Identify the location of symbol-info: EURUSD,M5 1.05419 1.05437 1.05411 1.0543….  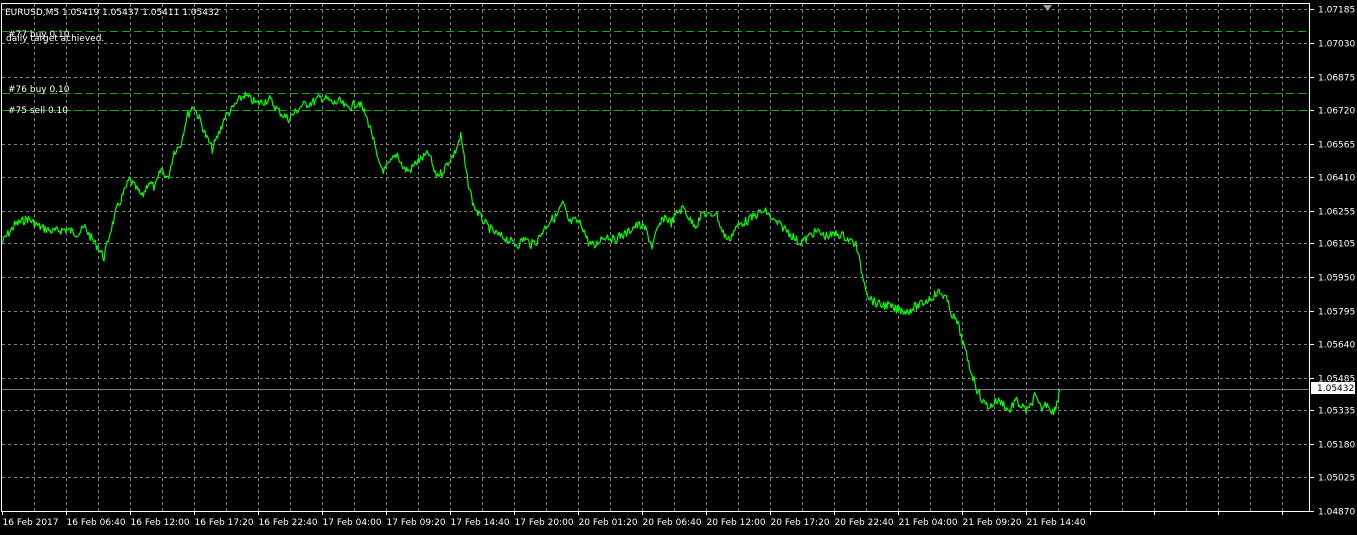
(112, 13).